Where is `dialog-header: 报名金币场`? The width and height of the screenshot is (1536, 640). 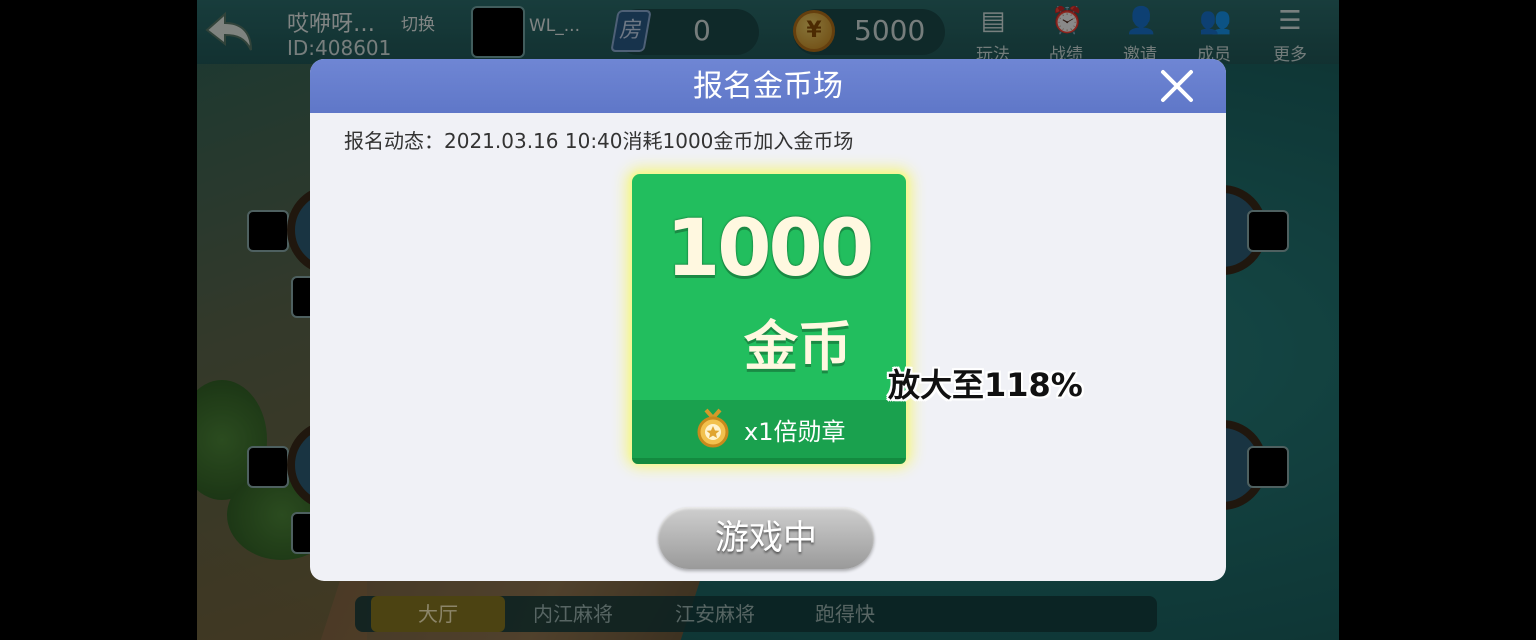 dialog-header: 报名金币场 is located at coordinates (768, 86).